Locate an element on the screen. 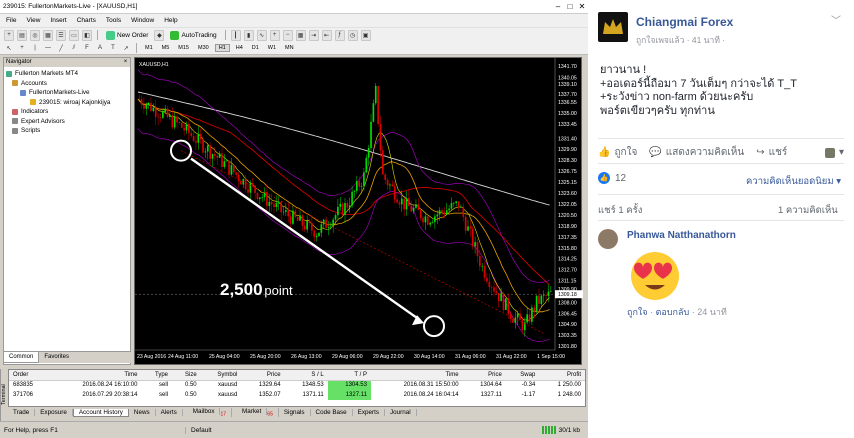 Image resolution: width=854 pixels, height=438 pixels. candlestick-icon: ▮ is located at coordinates (248, 35).